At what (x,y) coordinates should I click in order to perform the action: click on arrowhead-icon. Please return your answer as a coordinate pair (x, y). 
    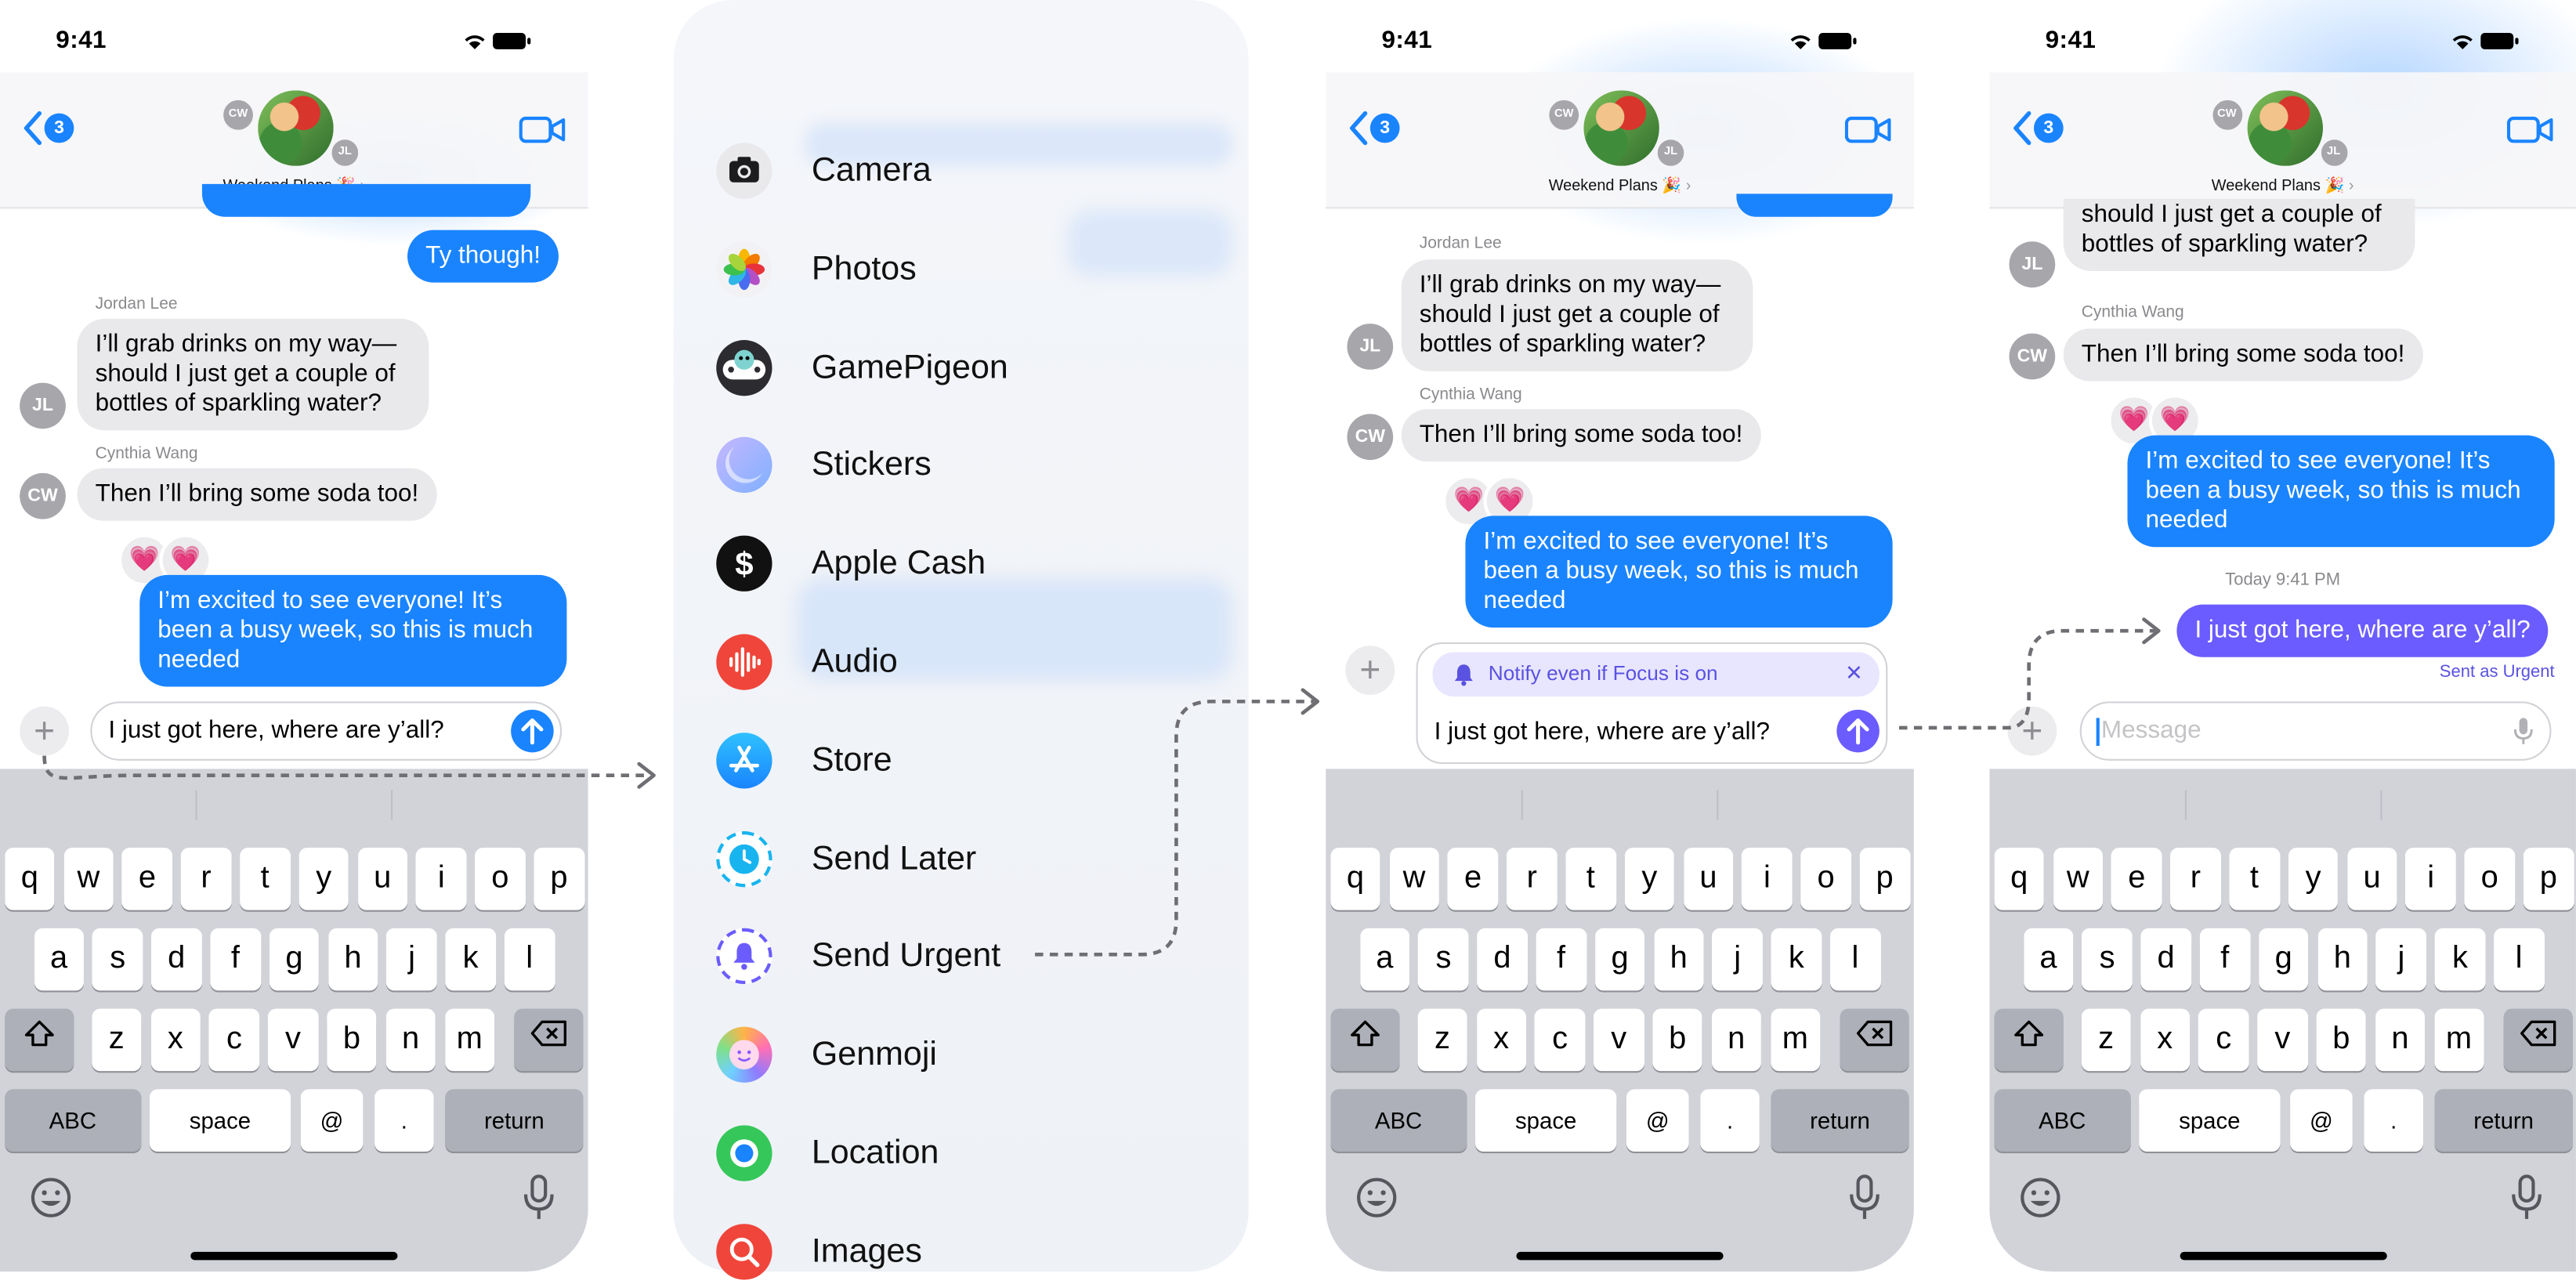
    Looking at the image, I should click on (1310, 701).